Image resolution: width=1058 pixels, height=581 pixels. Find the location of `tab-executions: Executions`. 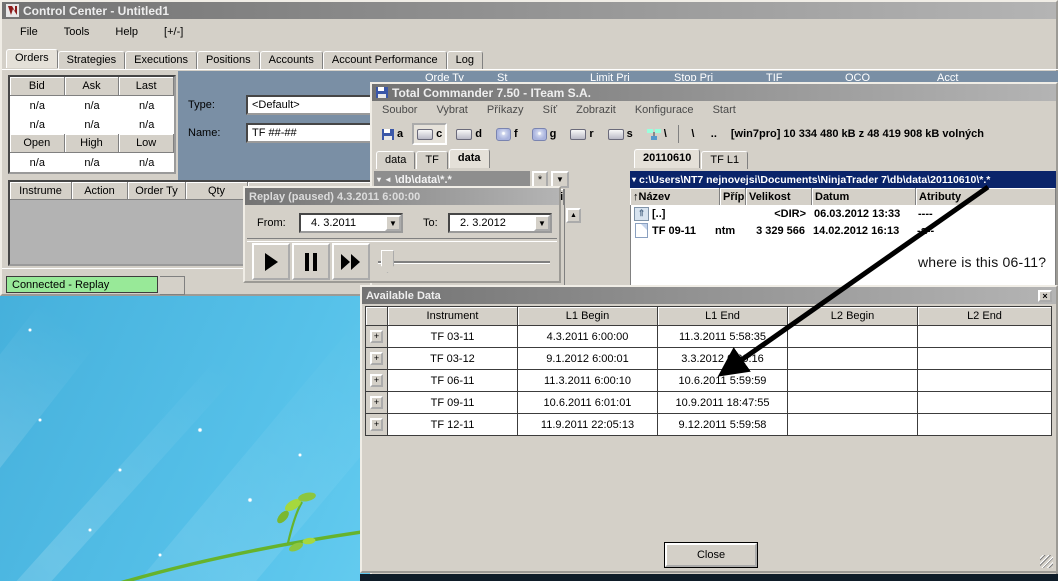

tab-executions: Executions is located at coordinates (161, 60).